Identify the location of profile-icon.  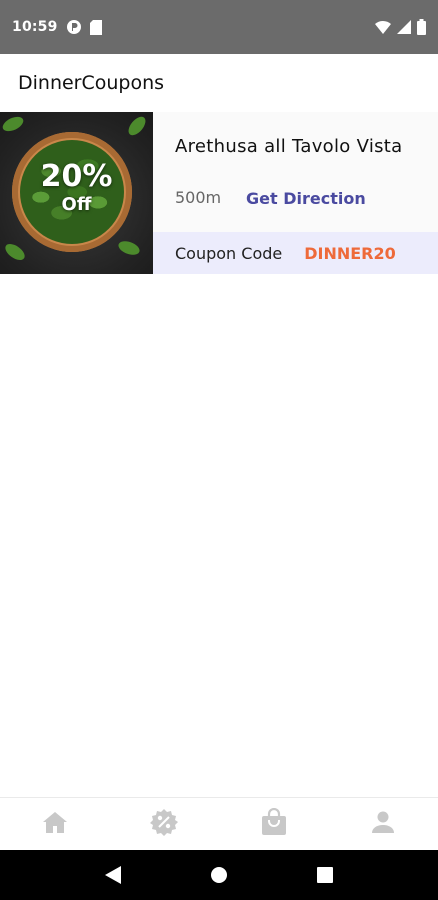
(383, 824).